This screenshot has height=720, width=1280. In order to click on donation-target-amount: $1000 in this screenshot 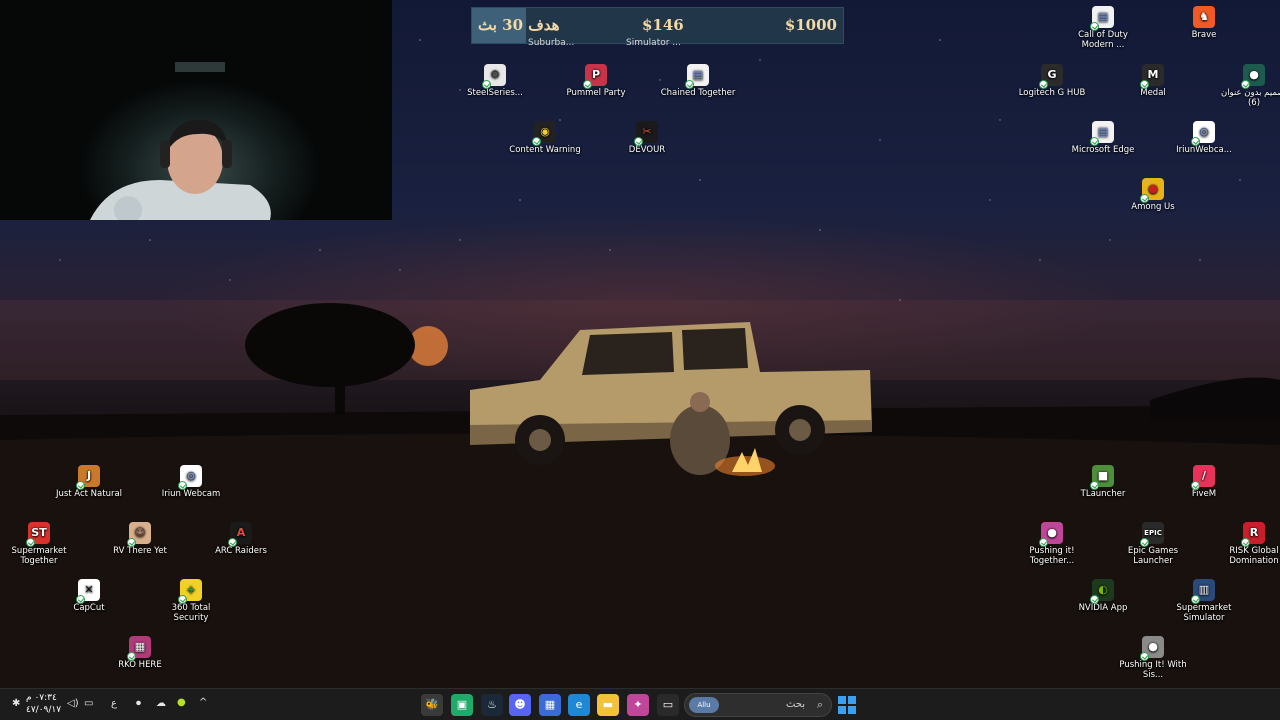, I will do `click(810, 25)`.